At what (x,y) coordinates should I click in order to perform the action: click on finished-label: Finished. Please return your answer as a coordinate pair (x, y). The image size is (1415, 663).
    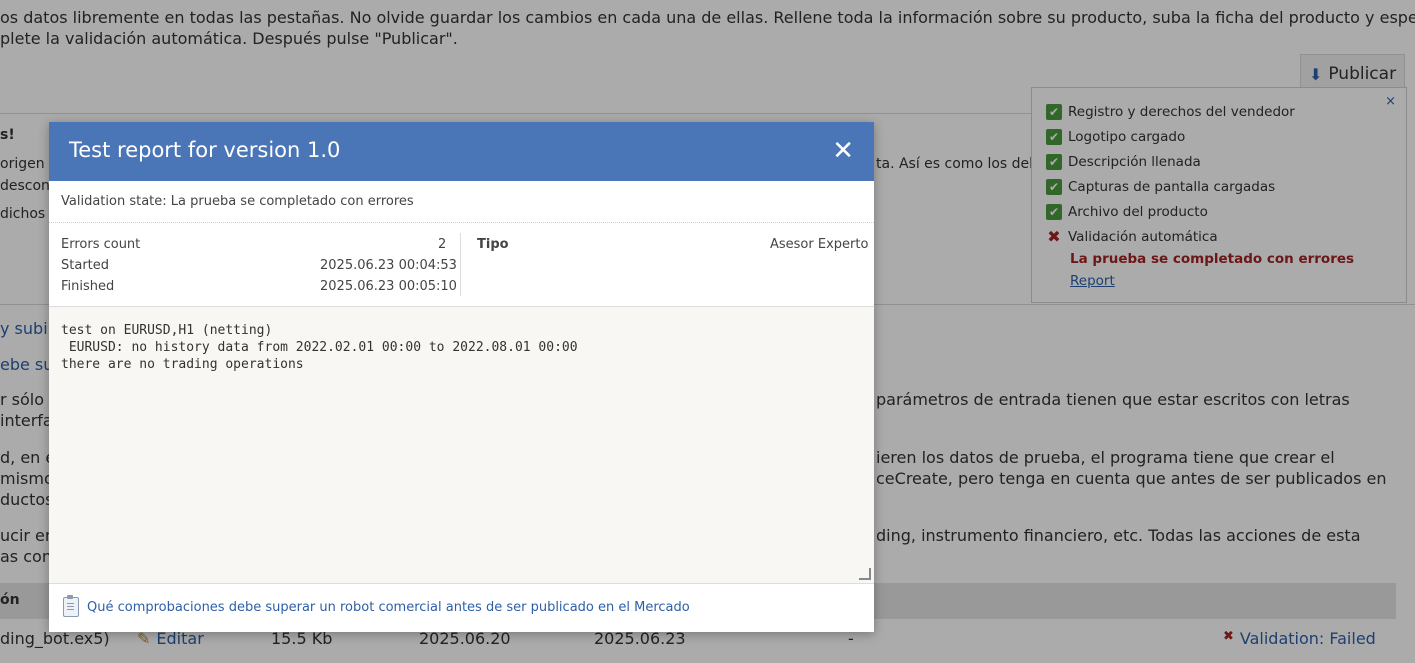
    Looking at the image, I should click on (88, 286).